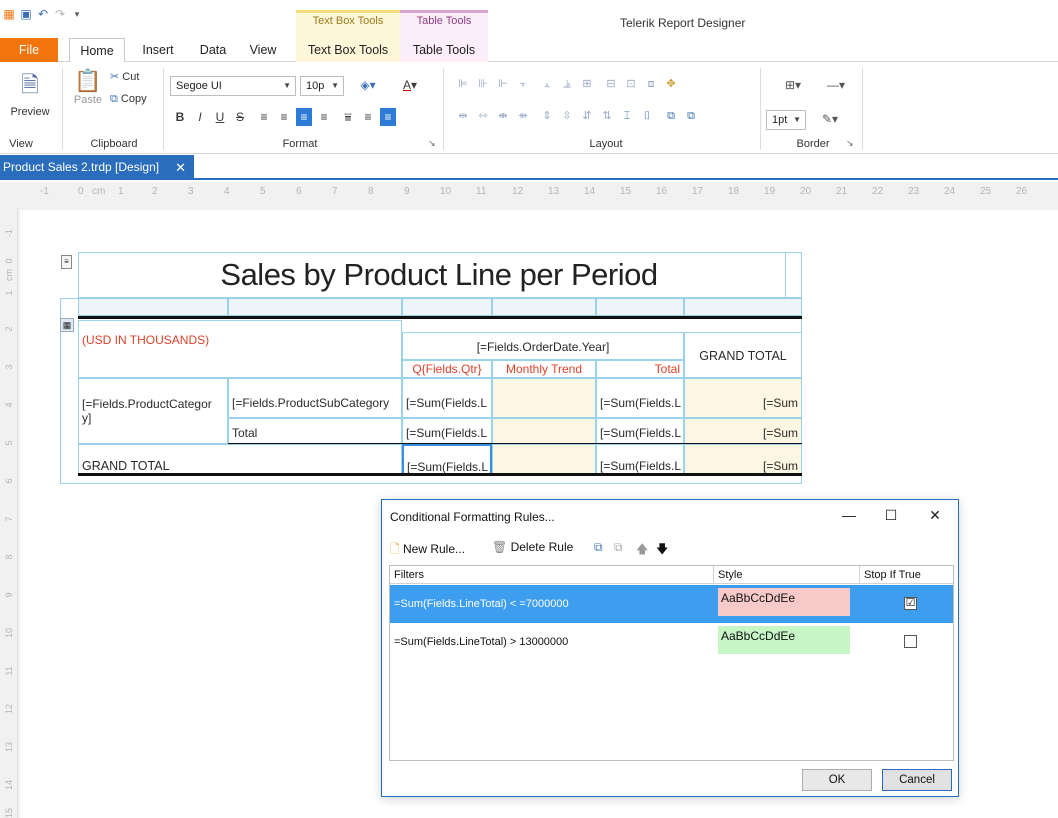  What do you see at coordinates (213, 50) in the screenshot?
I see `tab-data: Data` at bounding box center [213, 50].